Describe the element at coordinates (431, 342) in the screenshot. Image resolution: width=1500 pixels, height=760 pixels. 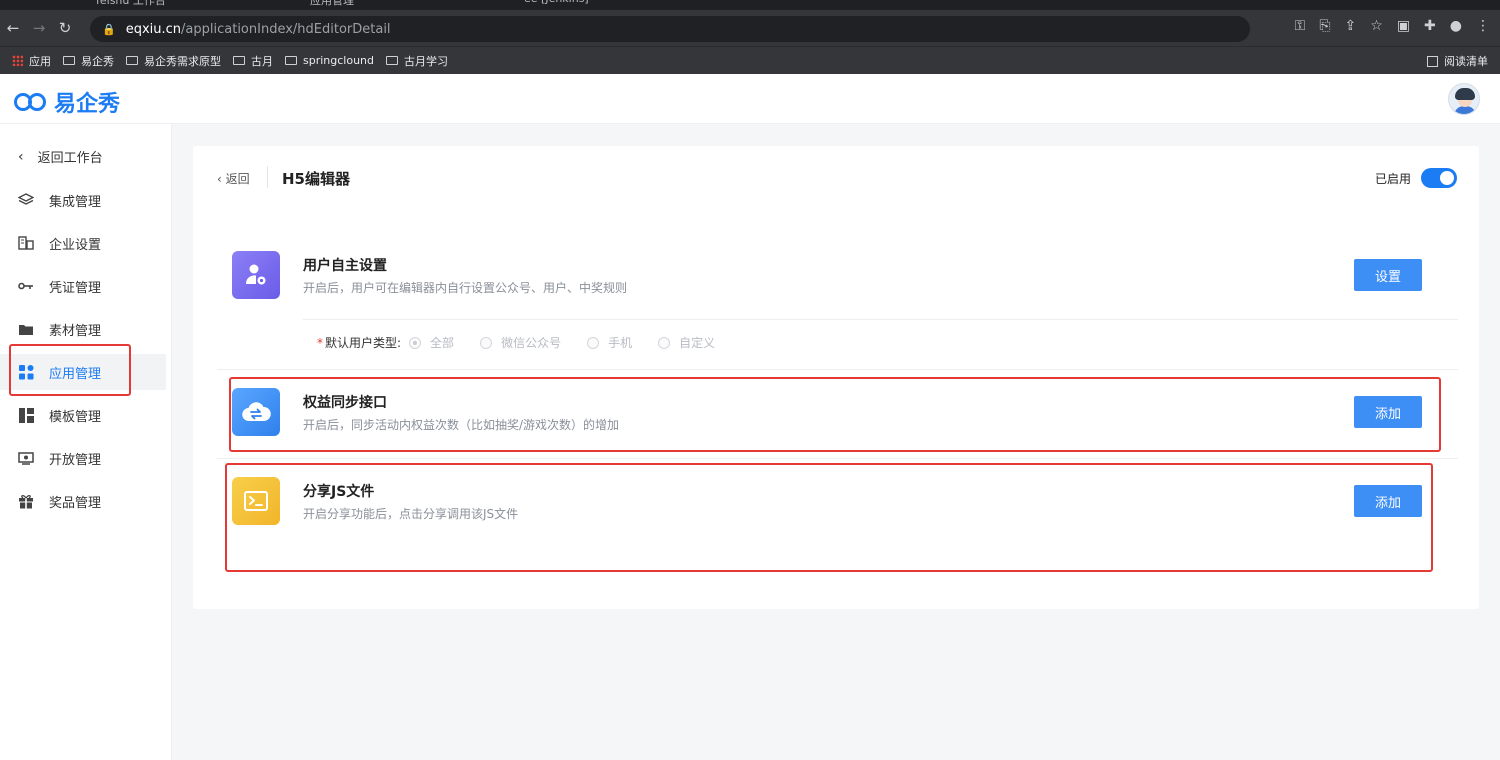
I see `radio-all: 全部` at that location.